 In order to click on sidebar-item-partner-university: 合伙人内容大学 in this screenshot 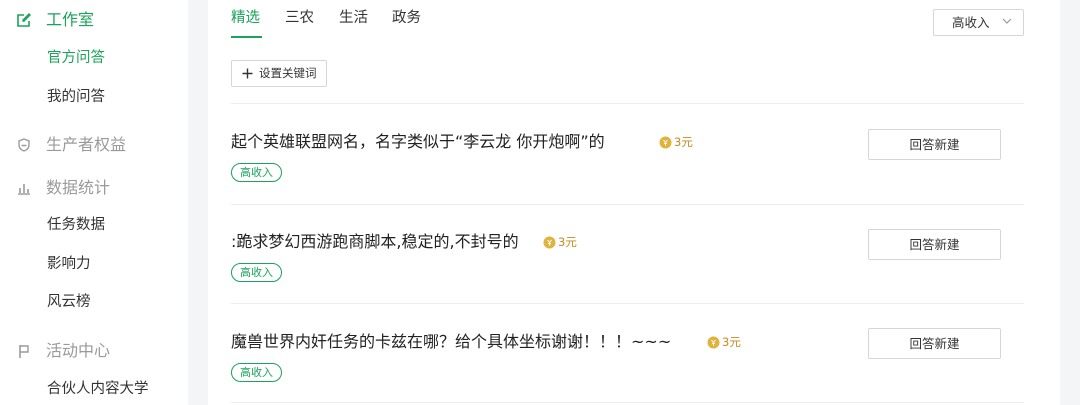, I will do `click(98, 389)`.